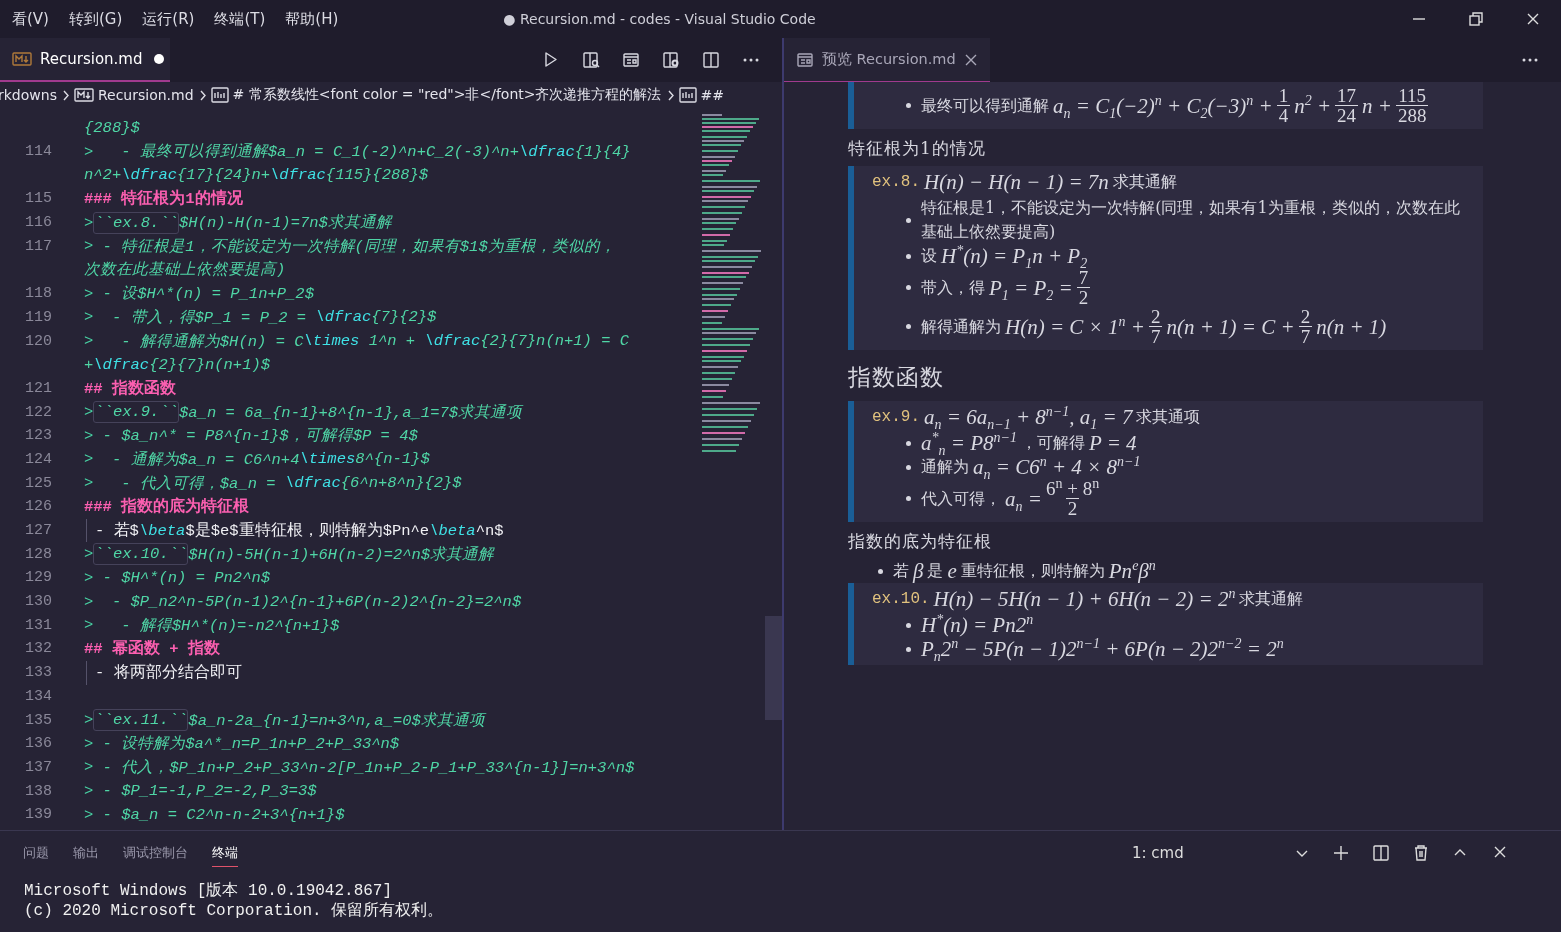 The image size is (1561, 932). What do you see at coordinates (65, 95) in the screenshot?
I see `chevron-icon` at bounding box center [65, 95].